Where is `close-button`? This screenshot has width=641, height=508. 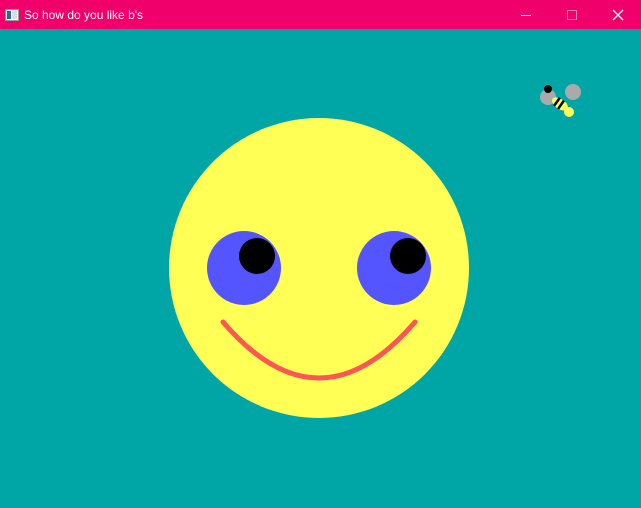
close-button is located at coordinates (618, 14).